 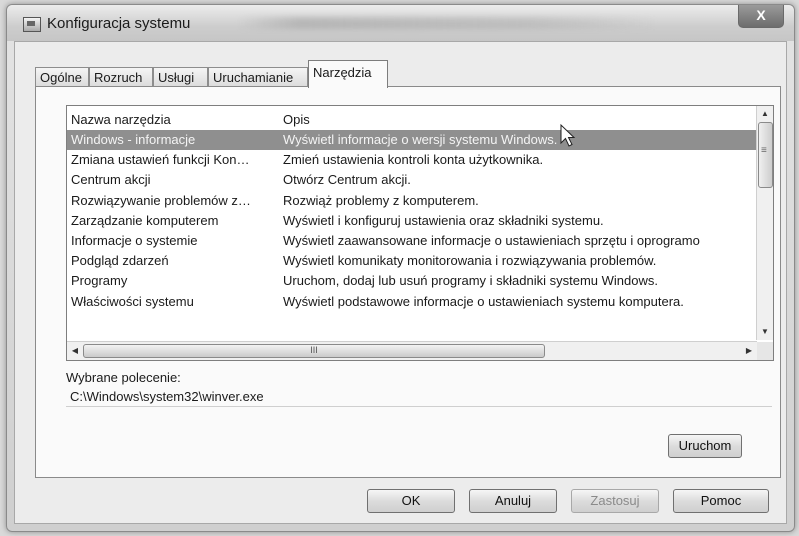 I want to click on cancel-button: Anuluj, so click(x=513, y=501).